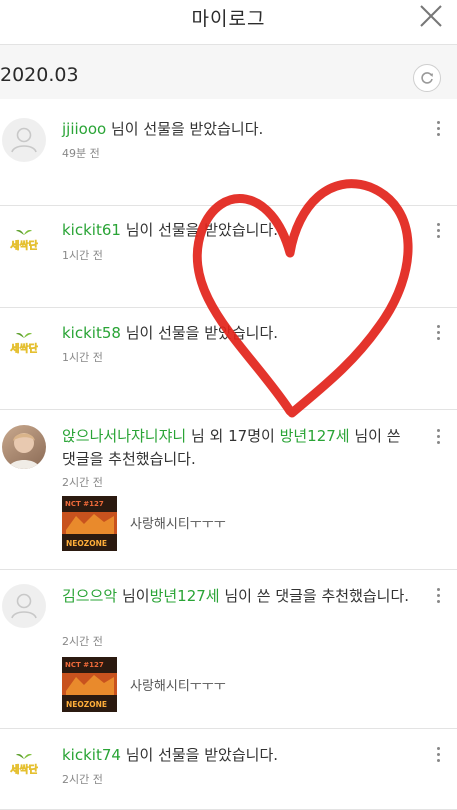  Describe the element at coordinates (89, 596) in the screenshot. I see `user-link: 김으으악` at that location.